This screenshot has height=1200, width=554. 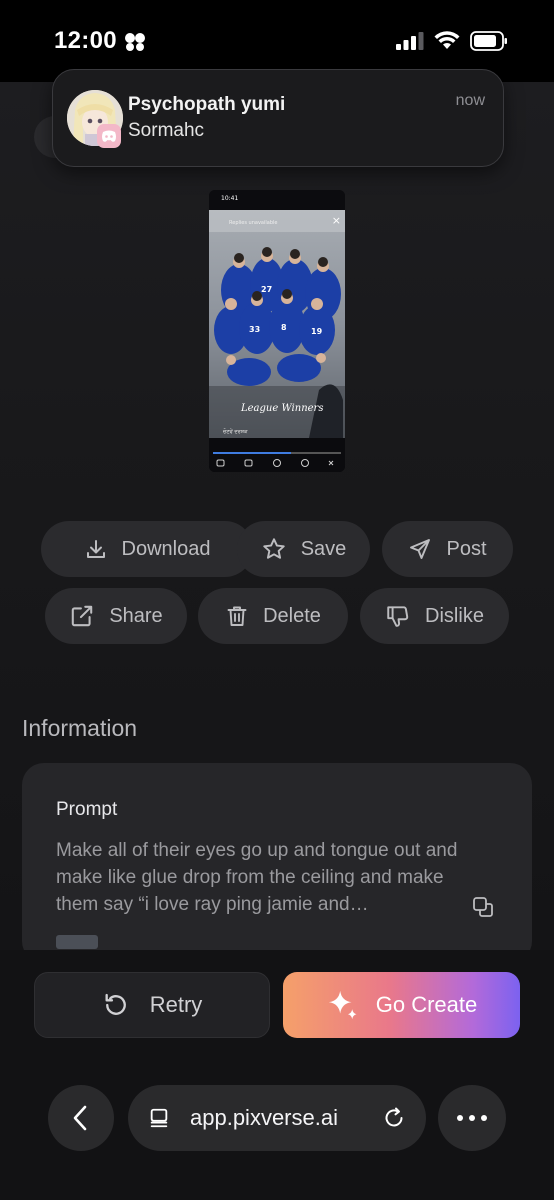 What do you see at coordinates (230, 198) in the screenshot?
I see `preview-status-time: 10:41` at bounding box center [230, 198].